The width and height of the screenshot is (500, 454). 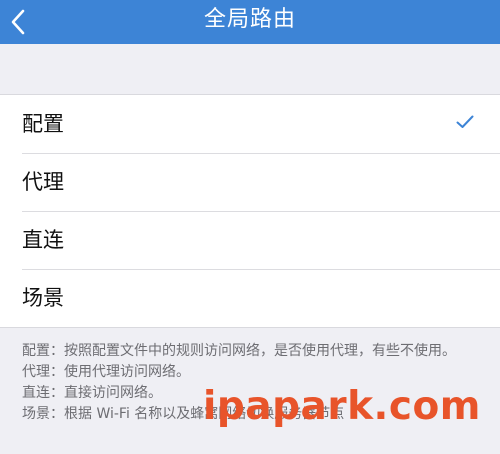 What do you see at coordinates (106, 372) in the screenshot?
I see `description-line: 代理：使用代理访问网络。` at bounding box center [106, 372].